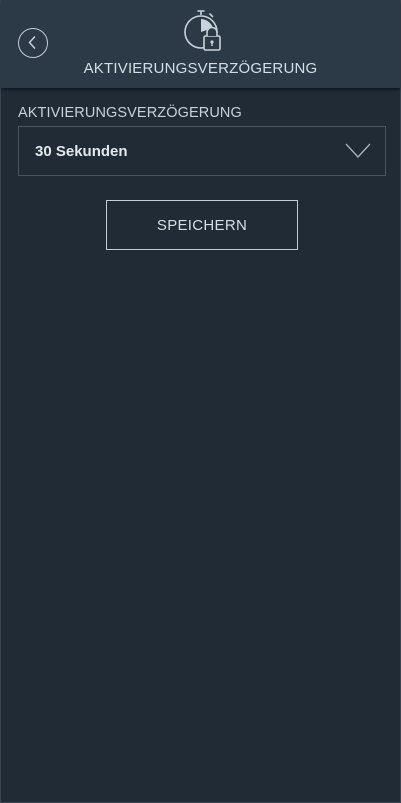 Image resolution: width=401 pixels, height=803 pixels. I want to click on delay-select: 30 Sekunden, so click(202, 151).